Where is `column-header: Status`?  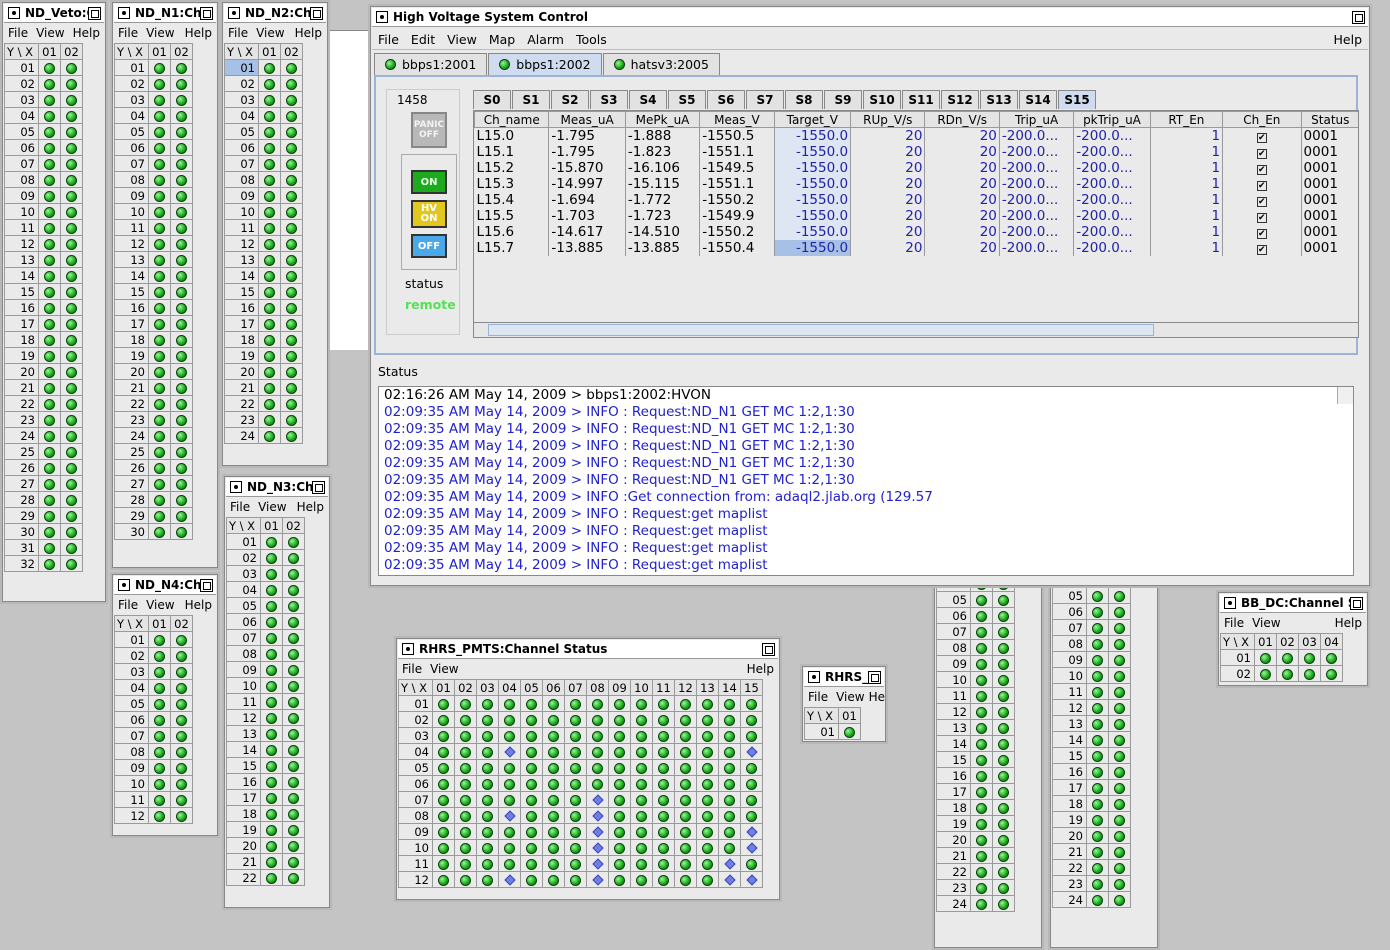
column-header: Status is located at coordinates (1329, 119).